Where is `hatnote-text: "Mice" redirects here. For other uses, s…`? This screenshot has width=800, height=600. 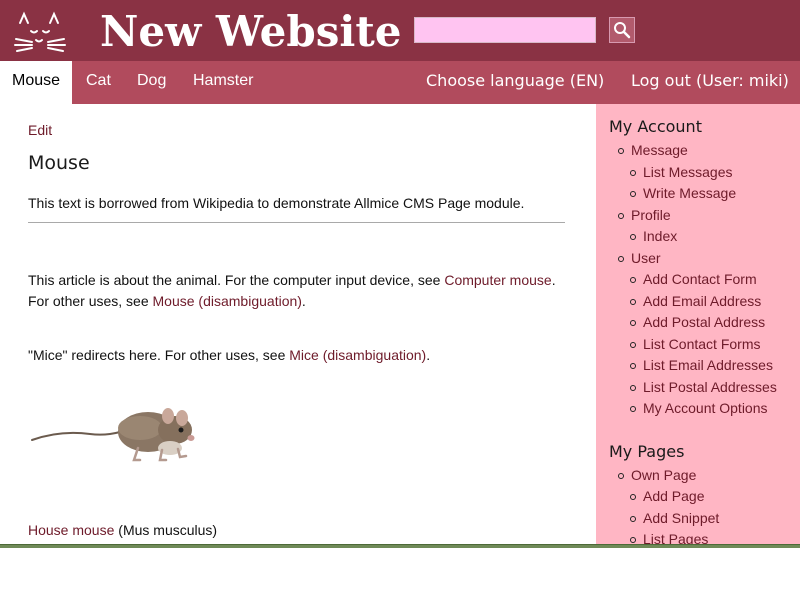 hatnote-text: "Mice" redirects here. For other uses, s… is located at coordinates (159, 355).